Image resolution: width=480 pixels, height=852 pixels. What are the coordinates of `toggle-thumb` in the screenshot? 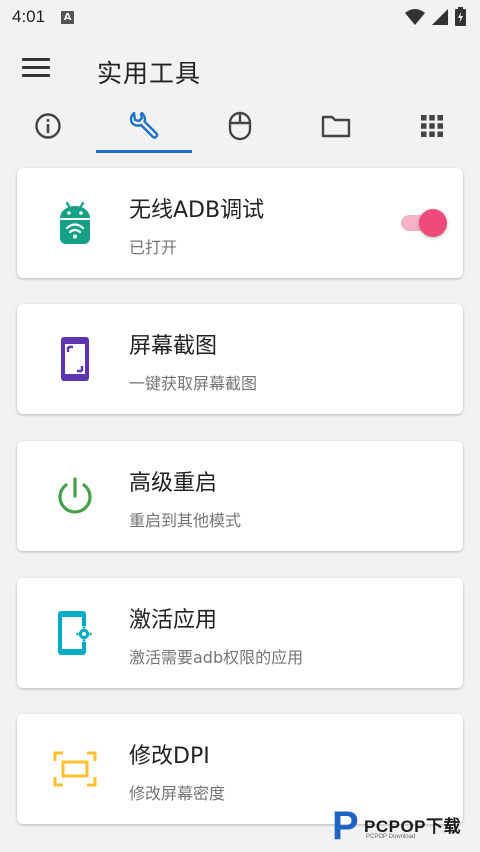 It's located at (433, 223).